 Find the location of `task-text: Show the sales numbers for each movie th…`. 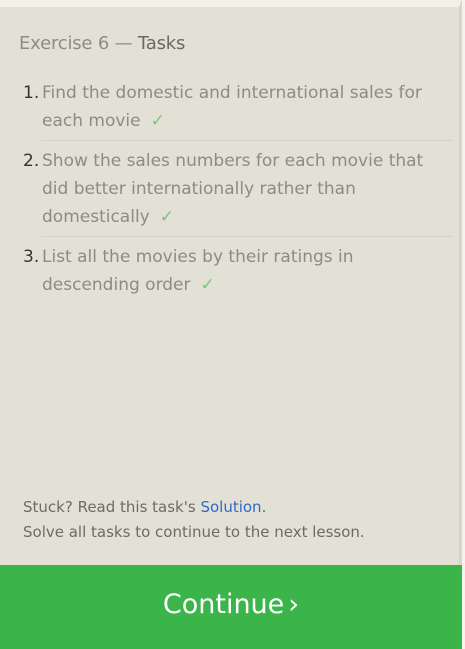

task-text: Show the sales numbers for each movie th… is located at coordinates (233, 189).